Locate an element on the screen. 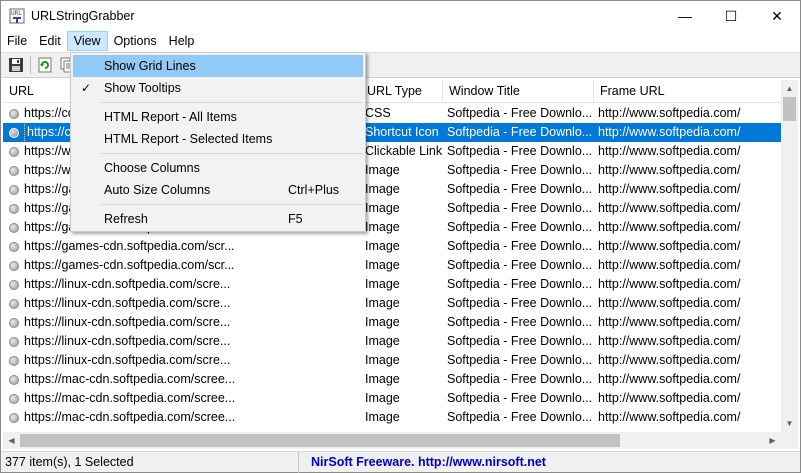  maximize-button: ☐ is located at coordinates (731, 16).